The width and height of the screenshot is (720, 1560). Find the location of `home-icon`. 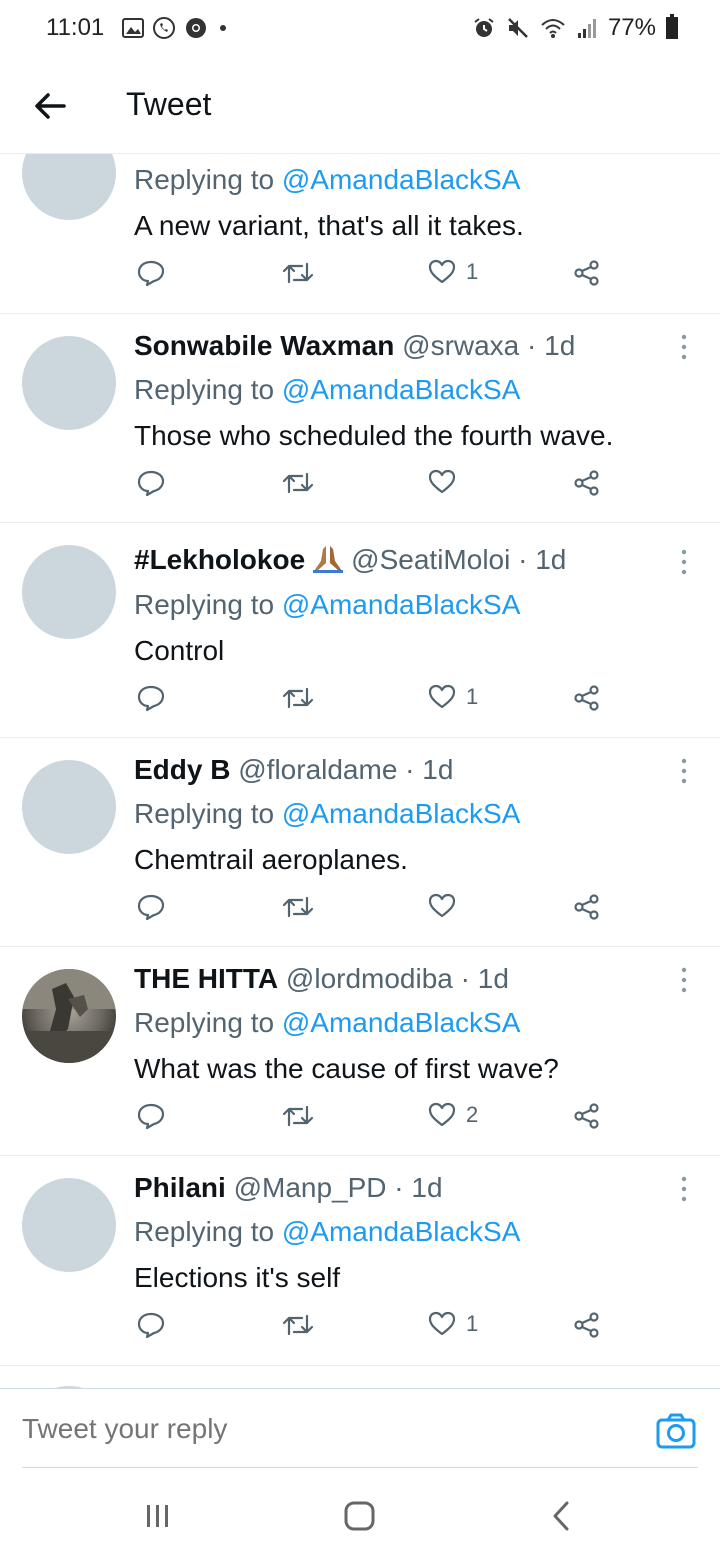

home-icon is located at coordinates (360, 1516).